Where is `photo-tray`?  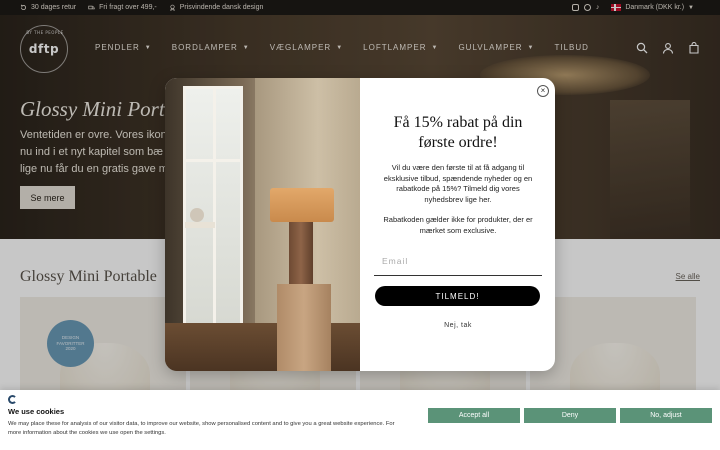
photo-tray is located at coordinates (200, 225).